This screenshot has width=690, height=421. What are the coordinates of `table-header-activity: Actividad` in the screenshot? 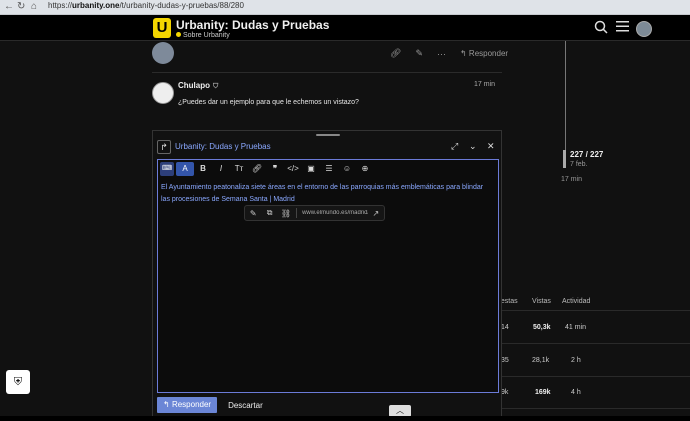 It's located at (576, 301).